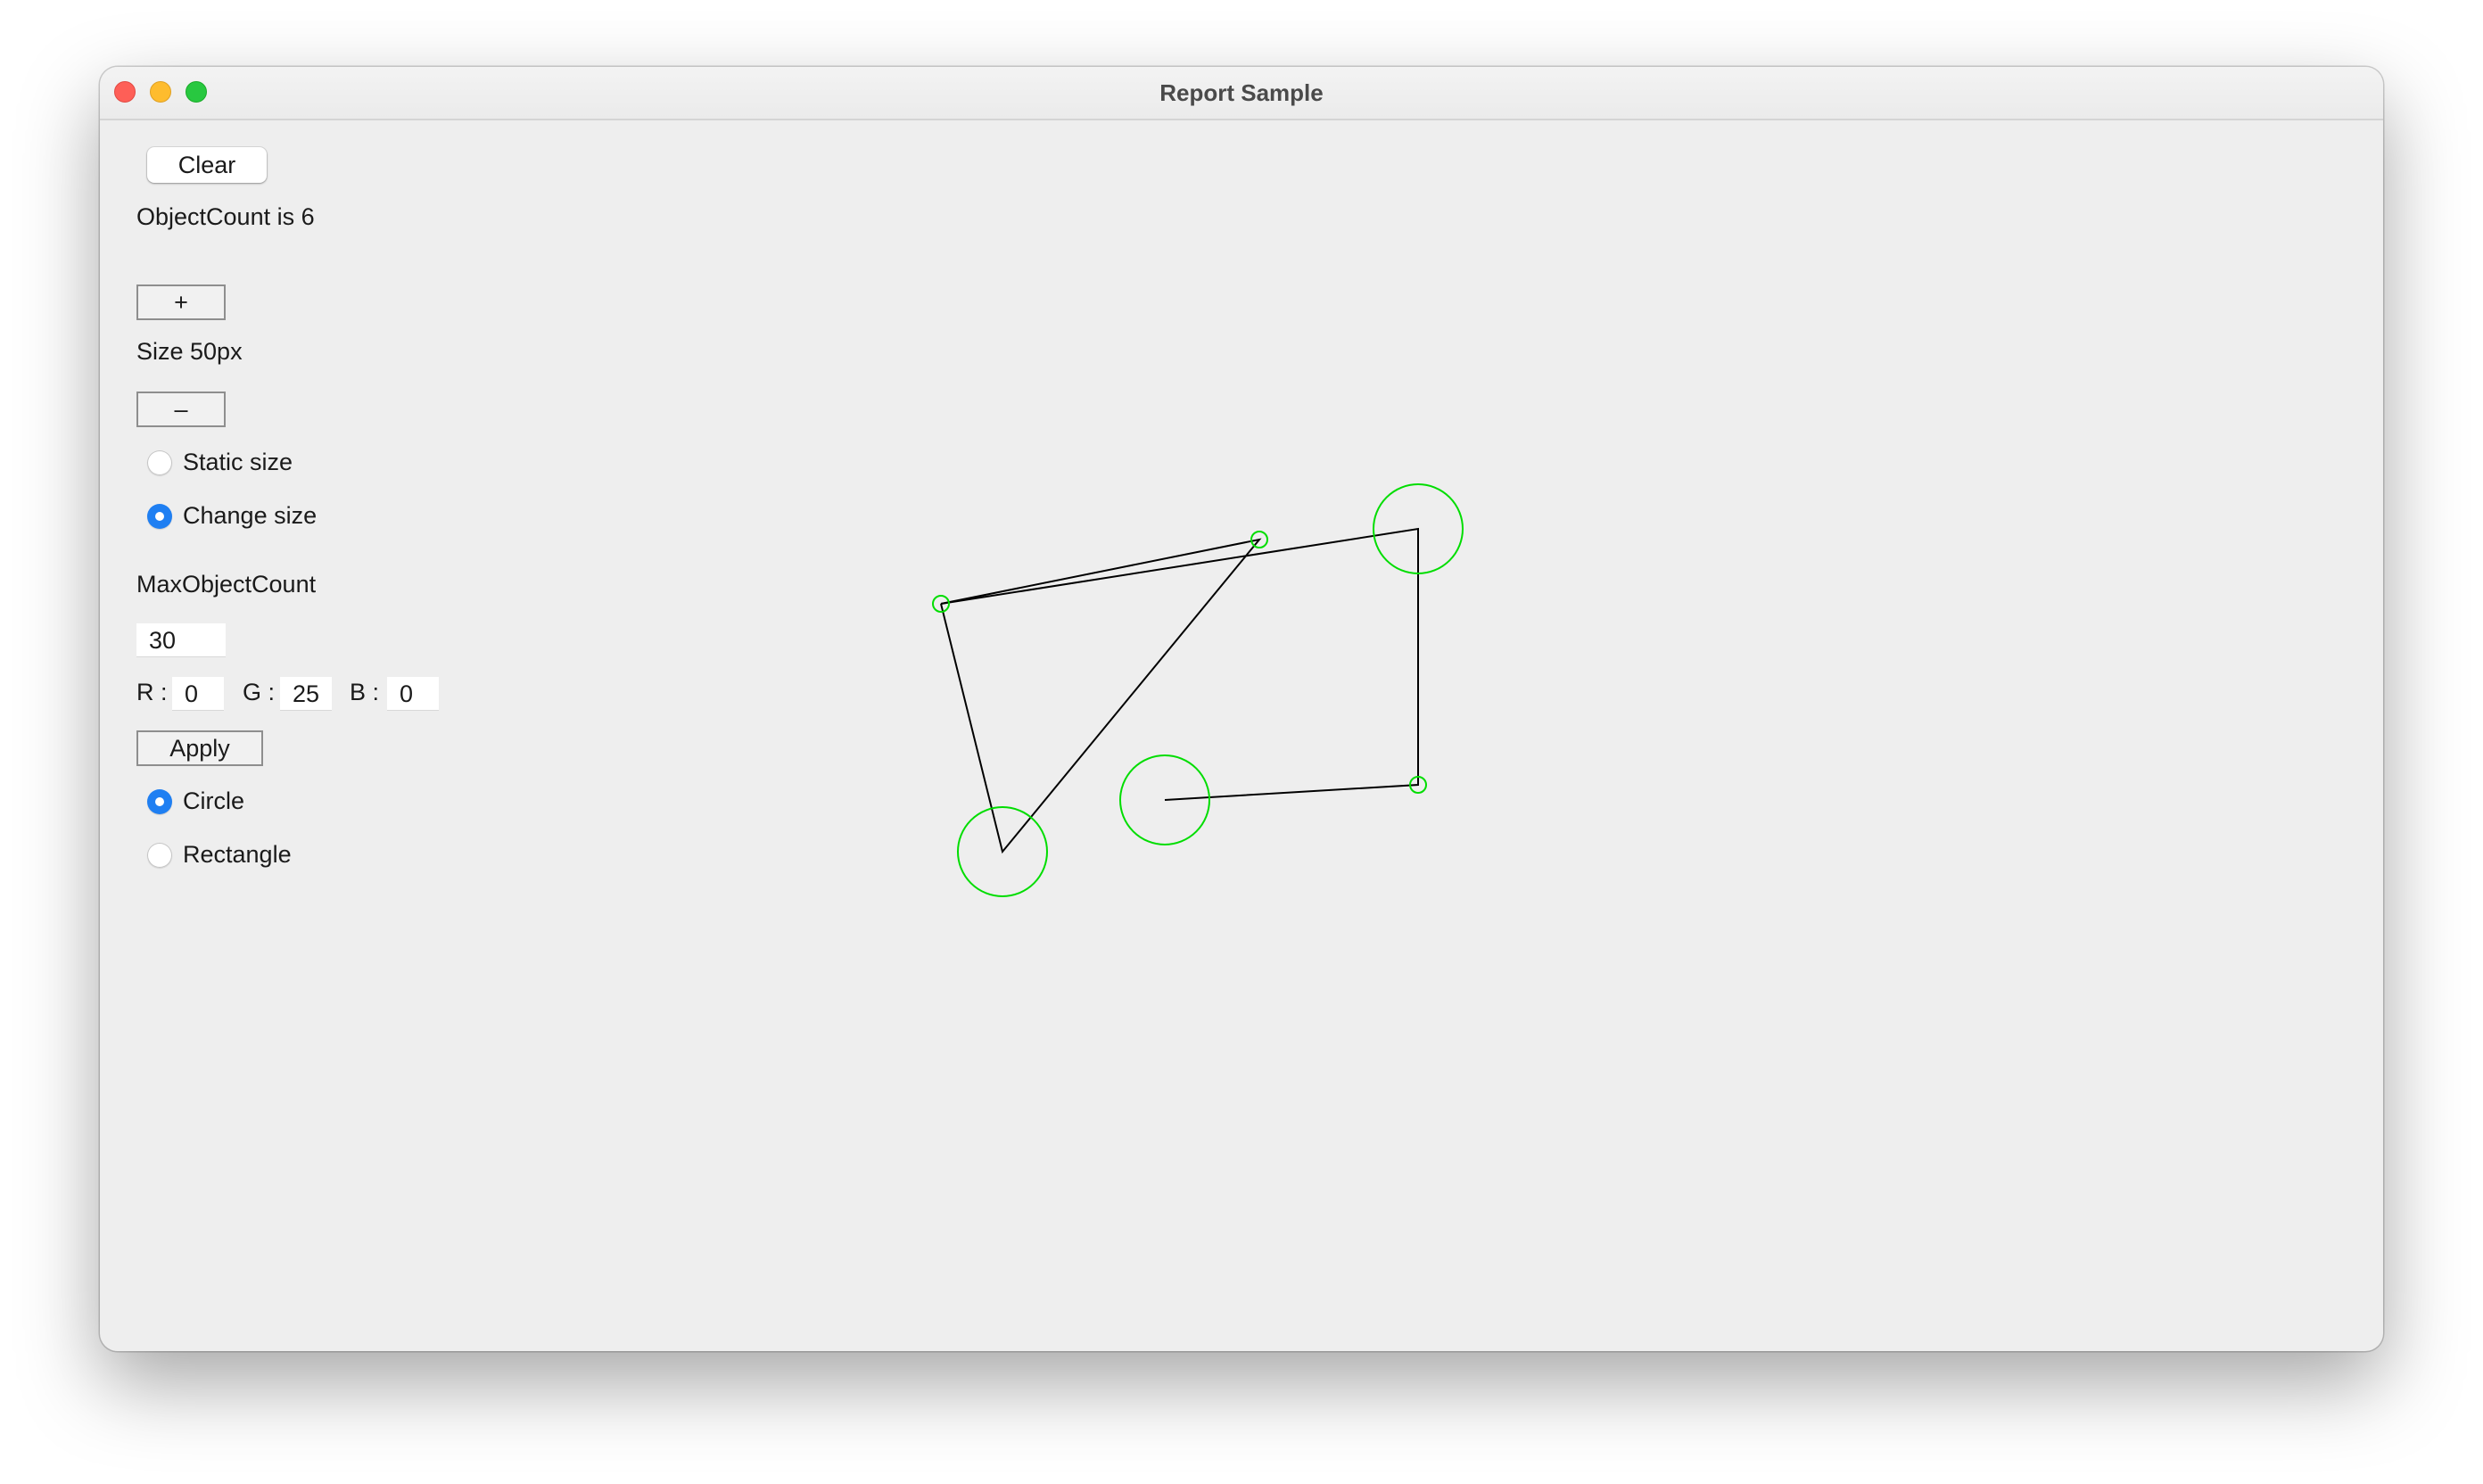  I want to click on window-title: Report Sample, so click(1241, 92).